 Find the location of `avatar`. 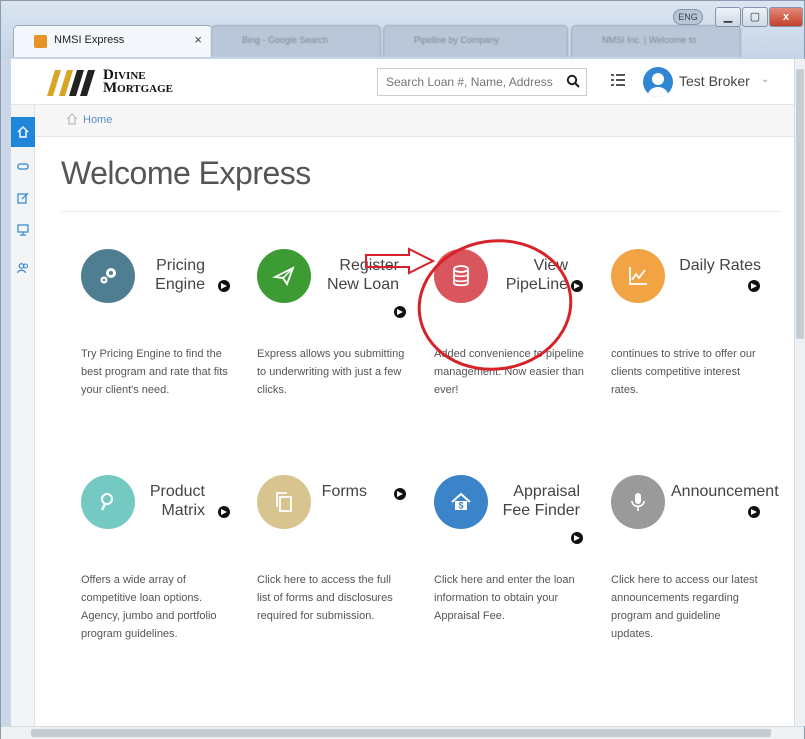

avatar is located at coordinates (658, 82).